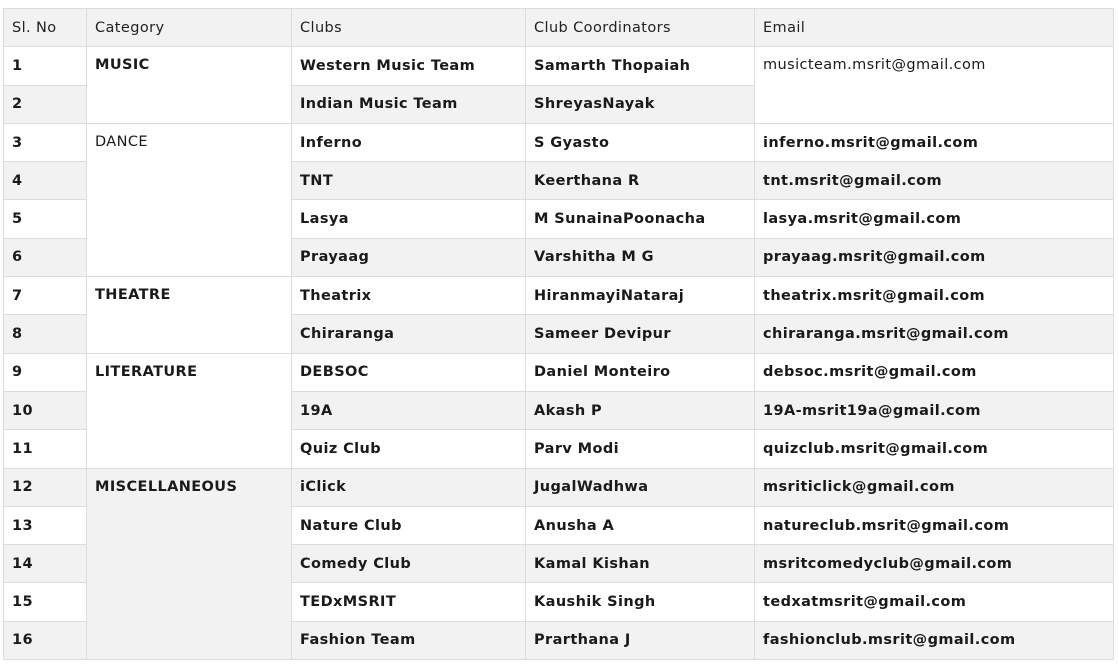 Image resolution: width=1119 pixels, height=665 pixels. Describe the element at coordinates (640, 27) in the screenshot. I see `header-coordinators: Club Coordinators` at that location.